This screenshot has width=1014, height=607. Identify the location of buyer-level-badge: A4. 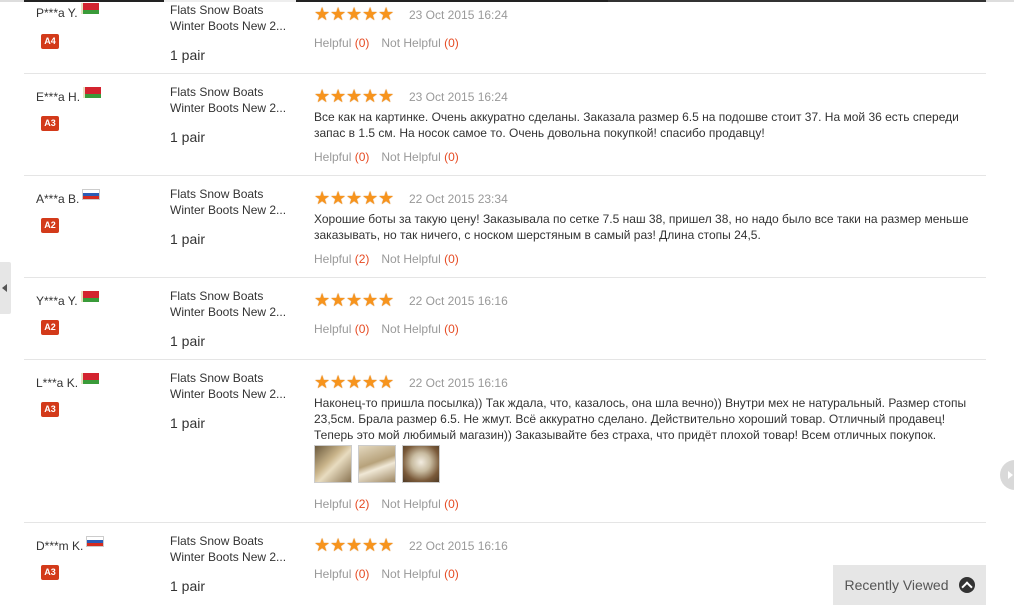
(50, 41).